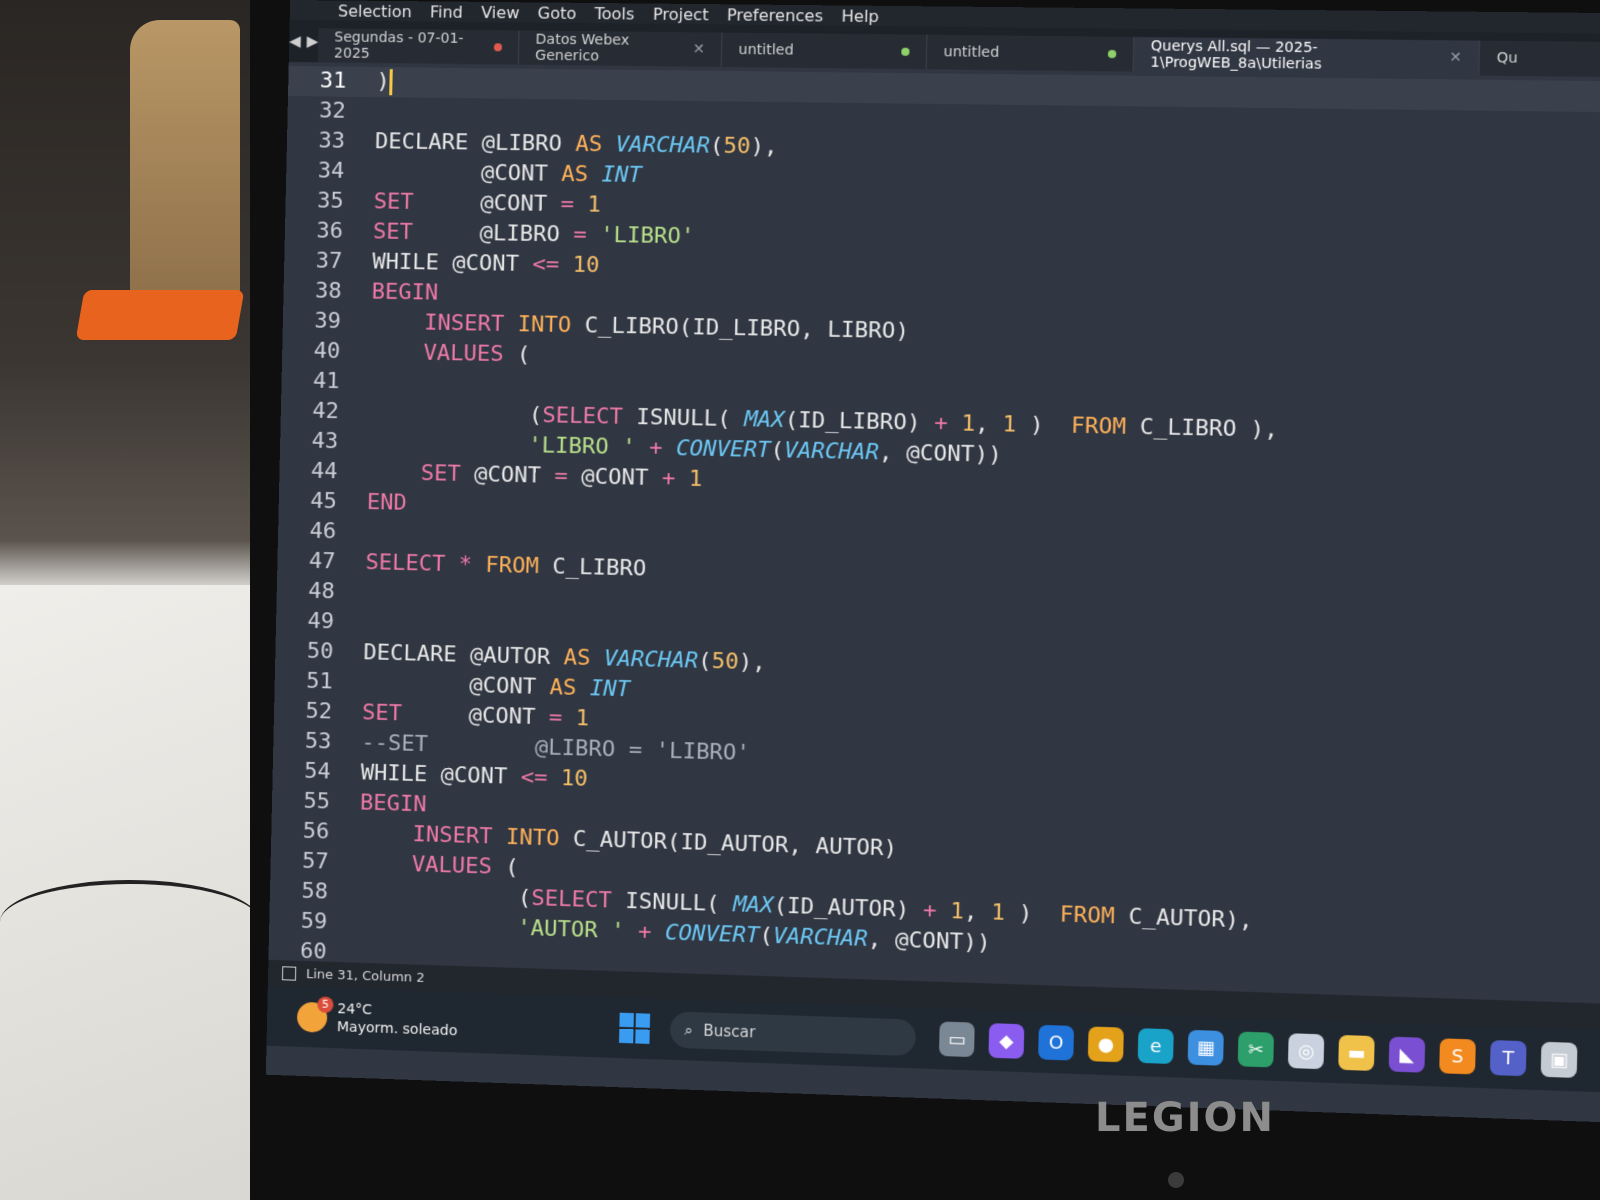 Image resolution: width=1600 pixels, height=1200 pixels. What do you see at coordinates (956, 1039) in the screenshot?
I see `taskview-icon: ▭` at bounding box center [956, 1039].